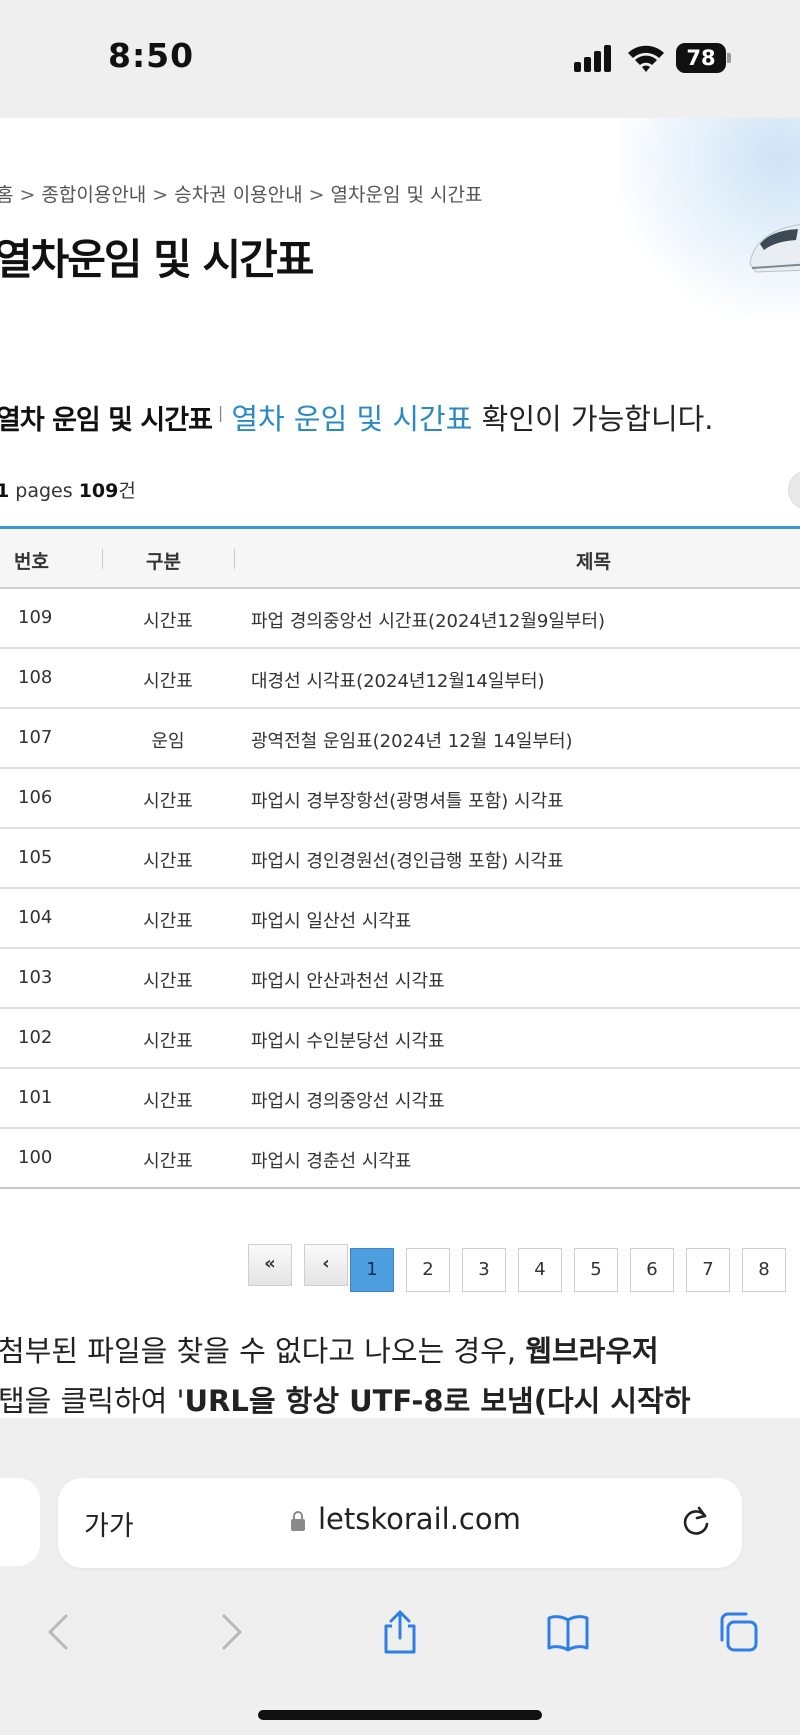  What do you see at coordinates (35, 917) in the screenshot?
I see `row-number: 104` at bounding box center [35, 917].